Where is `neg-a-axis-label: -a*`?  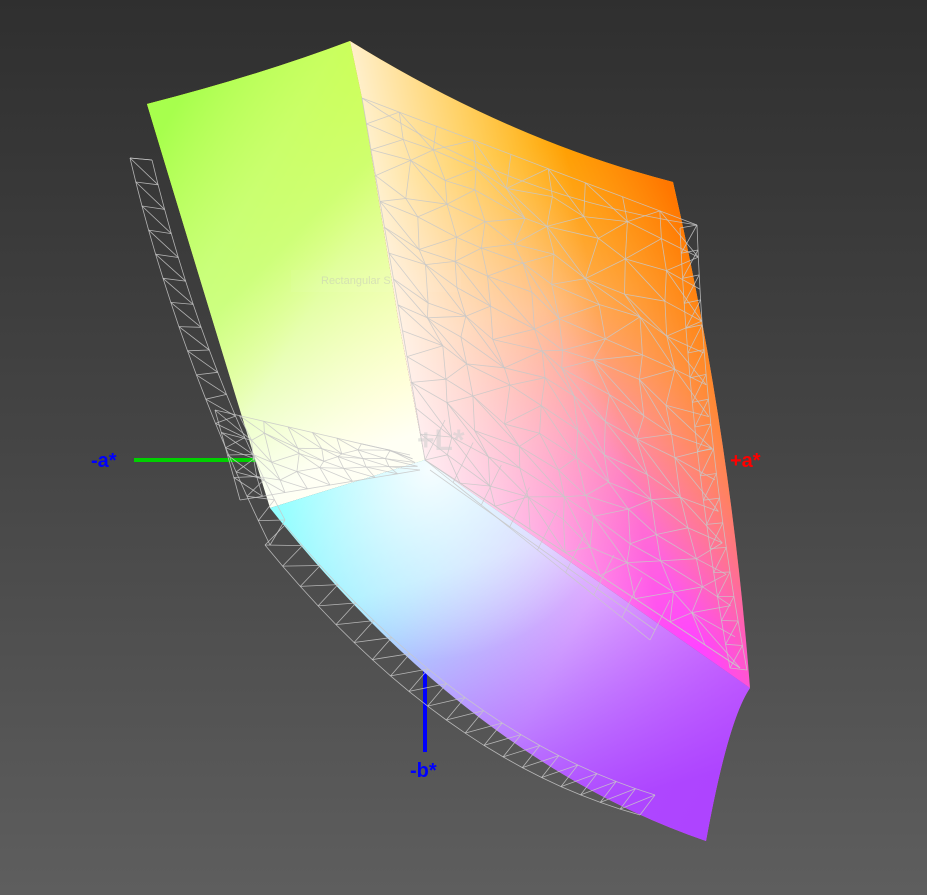
neg-a-axis-label: -a* is located at coordinates (104, 461).